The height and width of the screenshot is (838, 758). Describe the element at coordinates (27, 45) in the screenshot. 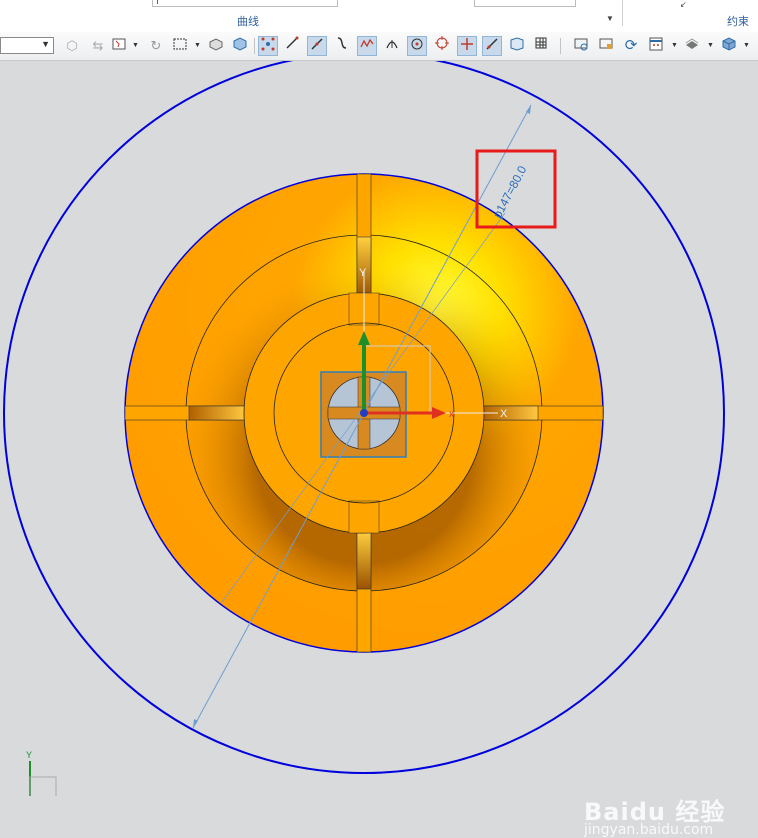

I see `selection-filter-combo: ▼` at that location.